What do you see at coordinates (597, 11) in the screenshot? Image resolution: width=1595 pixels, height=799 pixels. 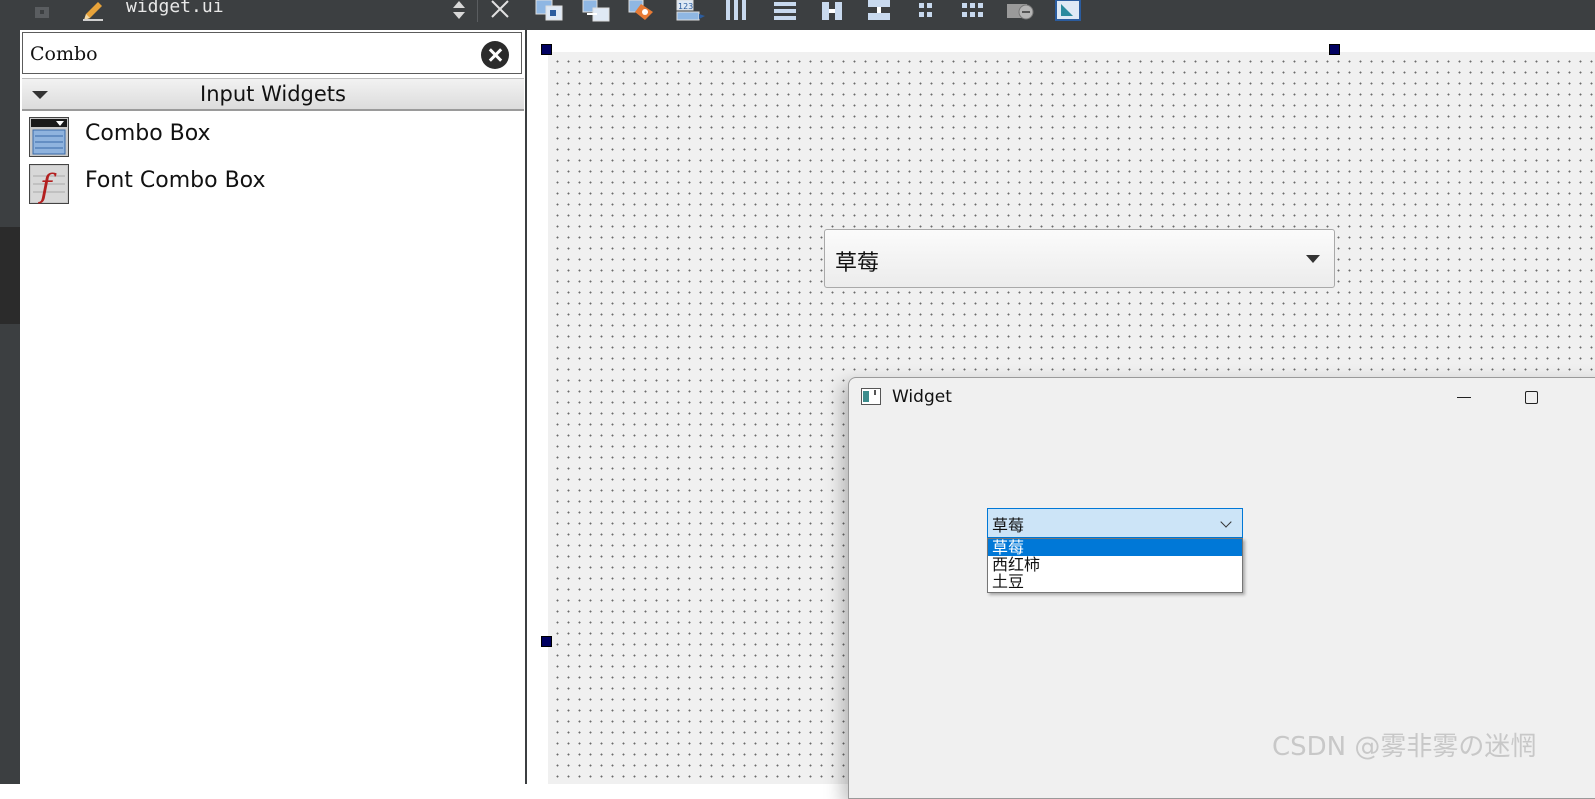 I see `edit-signals-slots-icon` at bounding box center [597, 11].